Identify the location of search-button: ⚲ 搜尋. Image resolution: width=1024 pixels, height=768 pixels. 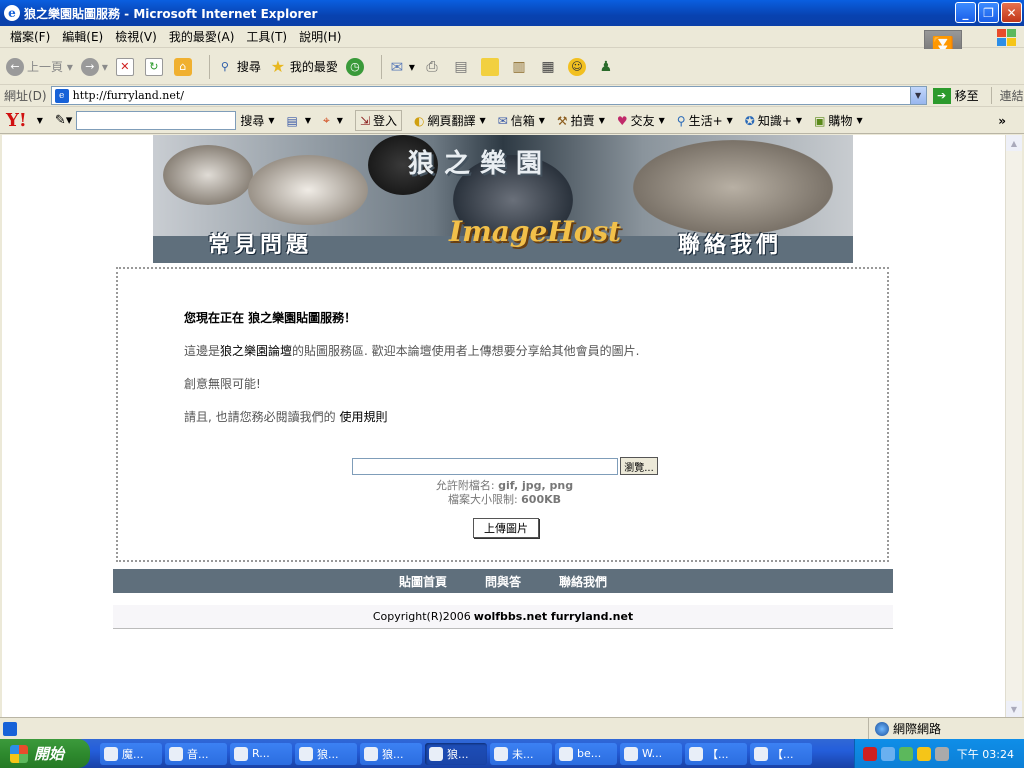
(238, 67).